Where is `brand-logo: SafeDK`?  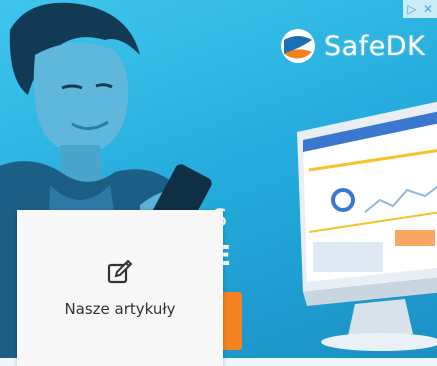
brand-logo: SafeDK is located at coordinates (351, 46).